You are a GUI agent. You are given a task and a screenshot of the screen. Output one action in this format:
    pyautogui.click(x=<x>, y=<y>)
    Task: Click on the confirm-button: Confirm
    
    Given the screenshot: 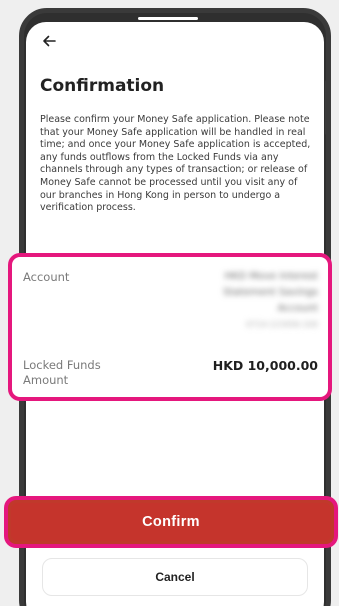 What is the action you would take?
    pyautogui.click(x=171, y=522)
    